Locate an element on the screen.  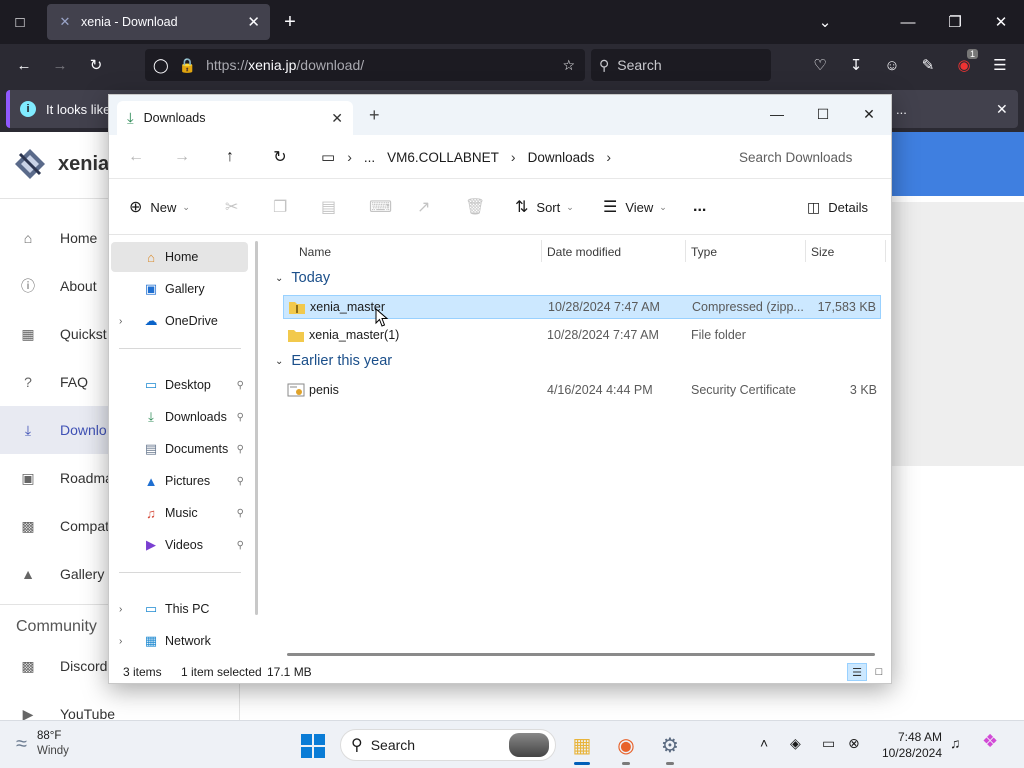
share-icon: ↗ is located at coordinates (423, 207).